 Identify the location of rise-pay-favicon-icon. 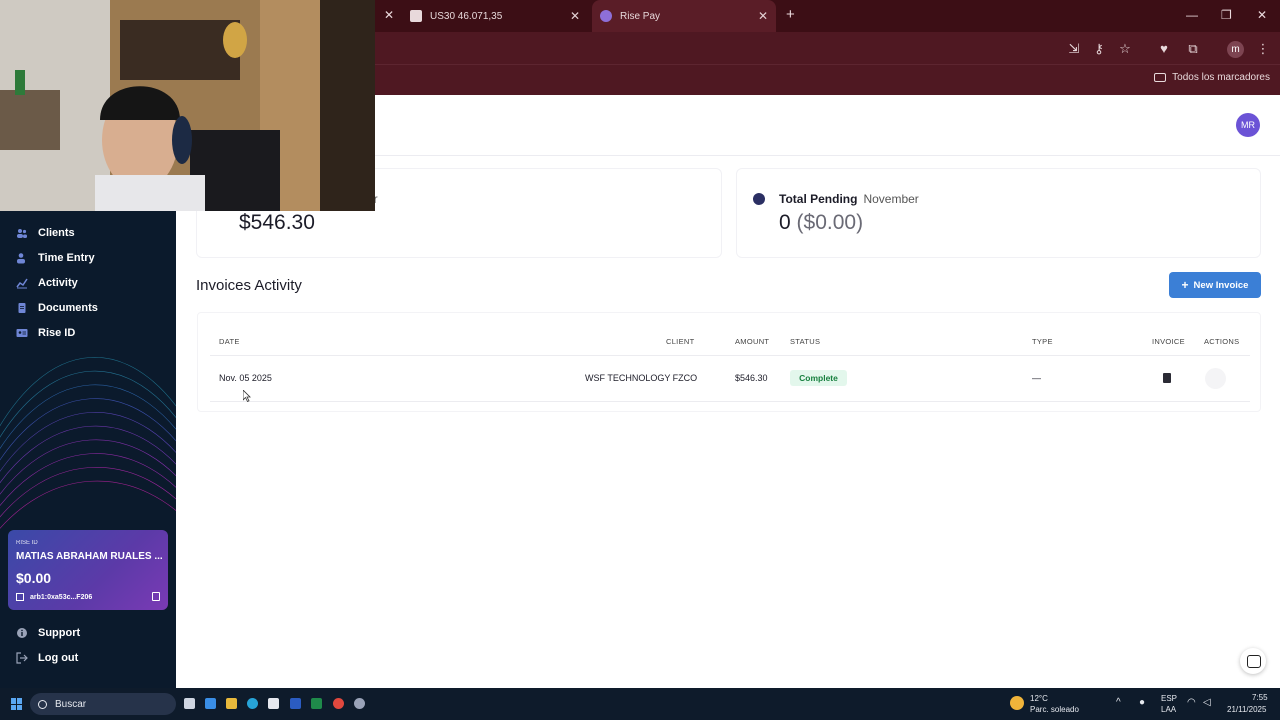
(606, 16).